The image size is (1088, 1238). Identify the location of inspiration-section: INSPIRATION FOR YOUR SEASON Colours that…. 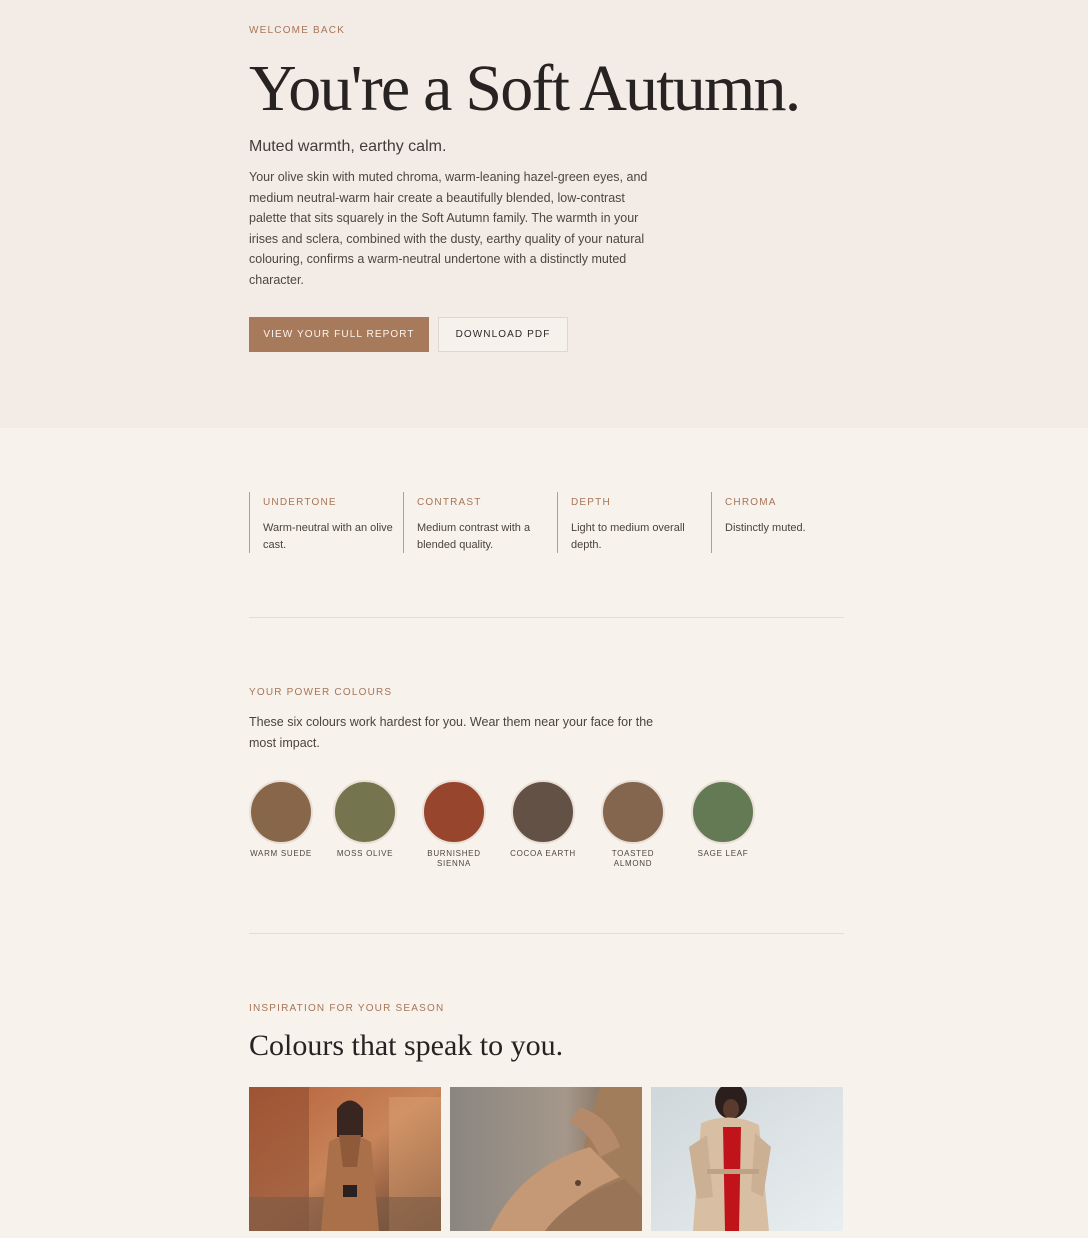
(546, 1082).